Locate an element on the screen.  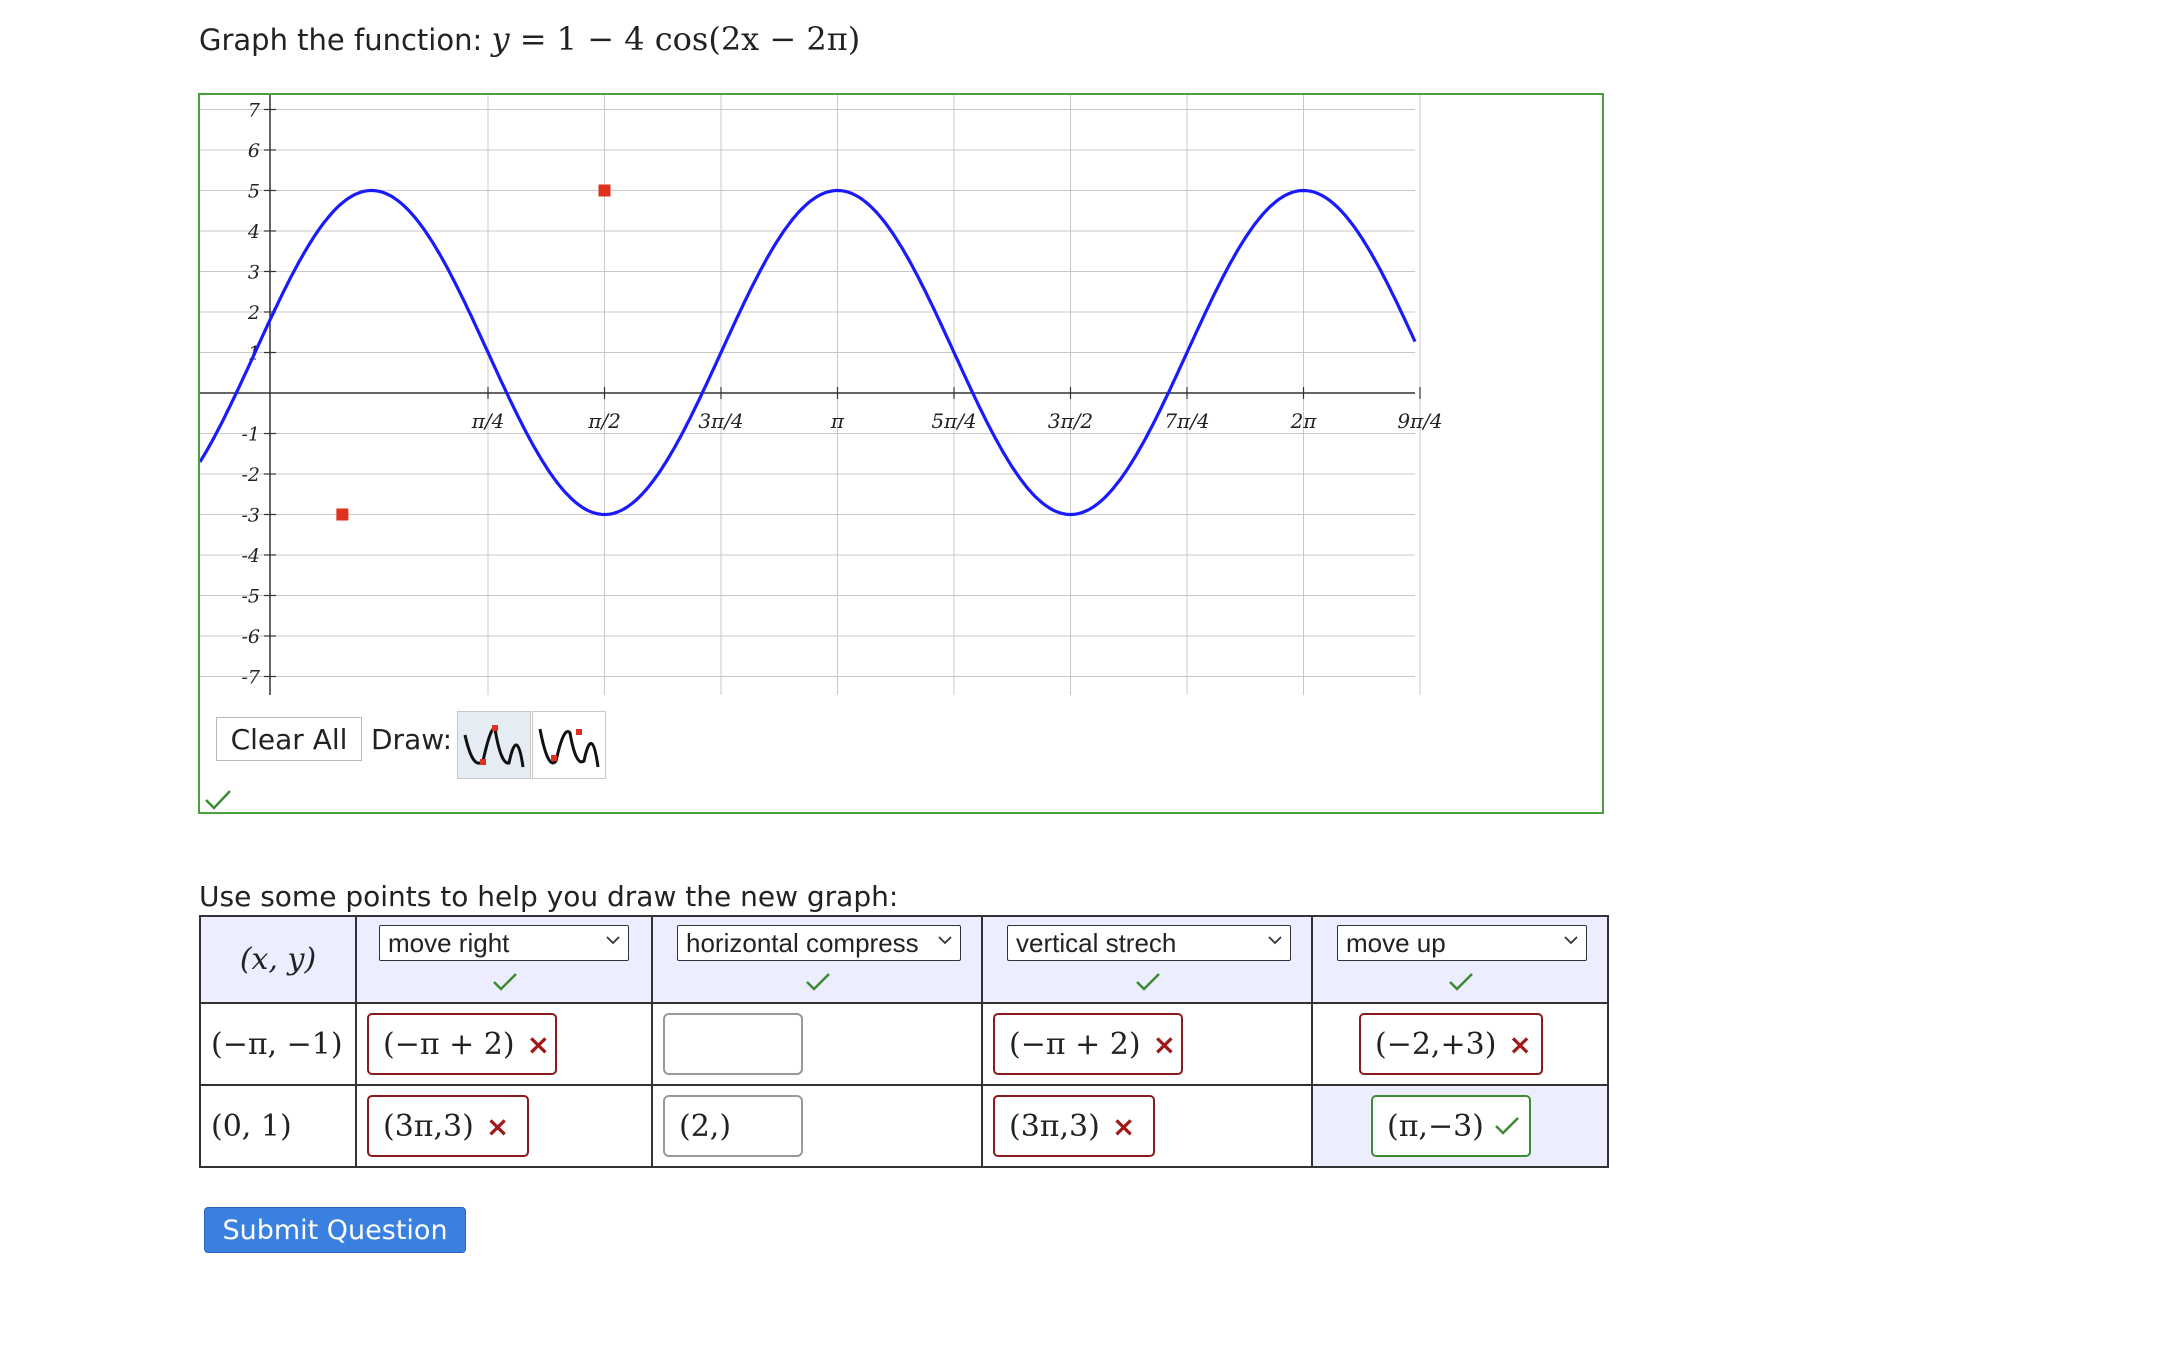
transform-select-3: vertical strech is located at coordinates (1149, 943).